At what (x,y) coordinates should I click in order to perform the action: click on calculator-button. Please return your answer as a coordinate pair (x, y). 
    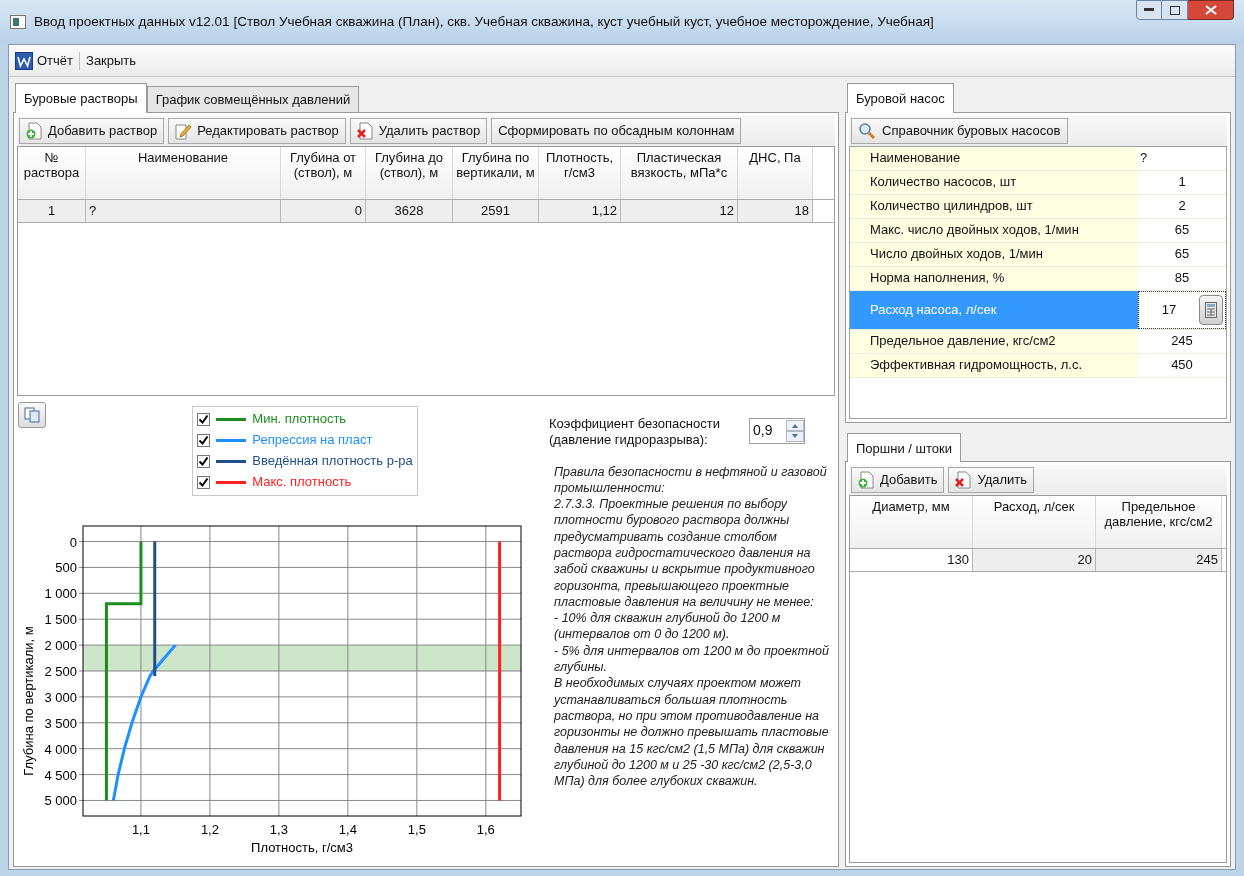
    Looking at the image, I should click on (1211, 309).